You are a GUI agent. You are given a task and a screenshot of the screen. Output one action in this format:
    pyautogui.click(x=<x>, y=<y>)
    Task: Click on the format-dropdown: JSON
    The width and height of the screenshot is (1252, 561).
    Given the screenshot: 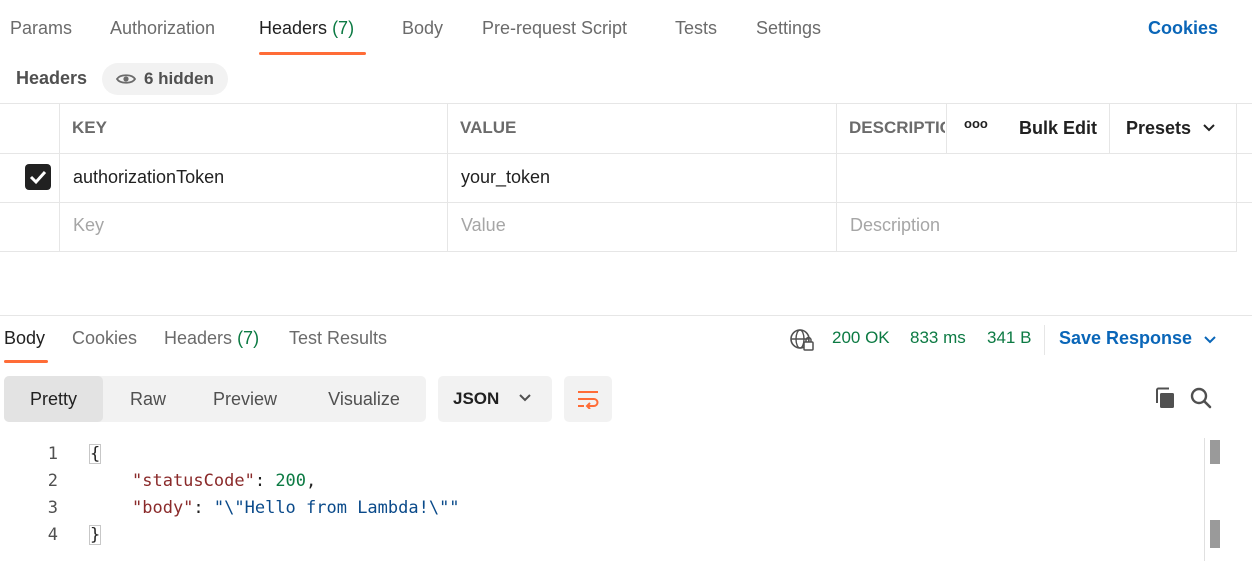 What is the action you would take?
    pyautogui.click(x=495, y=399)
    